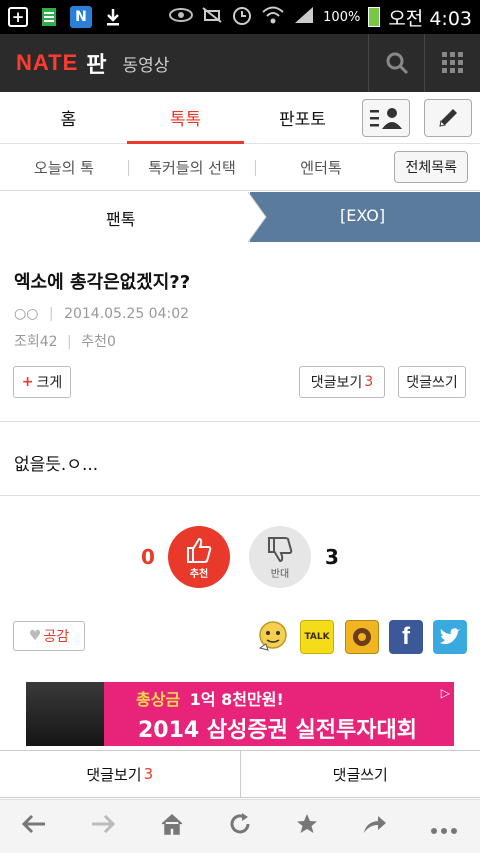  I want to click on sim-card-icon, so click(49, 17).